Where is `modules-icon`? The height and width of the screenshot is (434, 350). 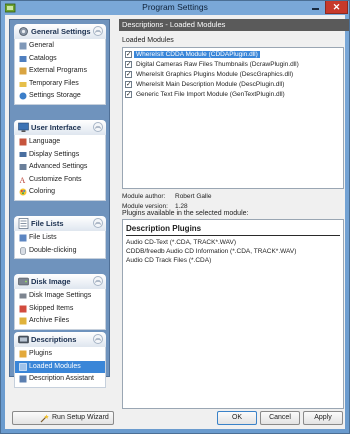 modules-icon is located at coordinates (23, 366).